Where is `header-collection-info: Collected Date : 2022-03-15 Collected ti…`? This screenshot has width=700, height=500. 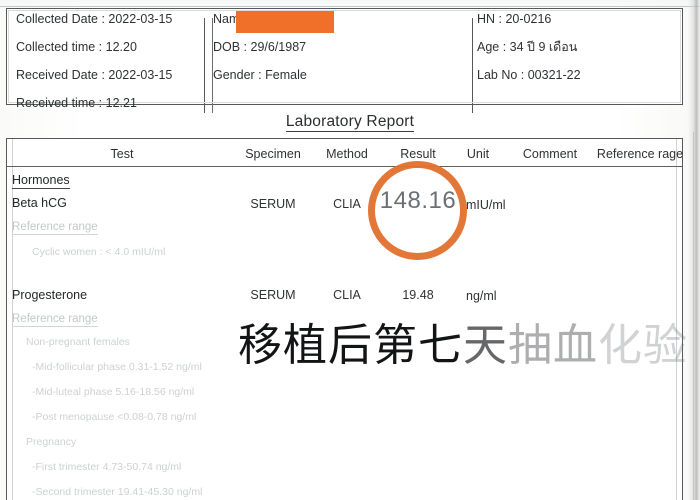 header-collection-info: Collected Date : 2022-03-15 Collected ti… is located at coordinates (106, 68).